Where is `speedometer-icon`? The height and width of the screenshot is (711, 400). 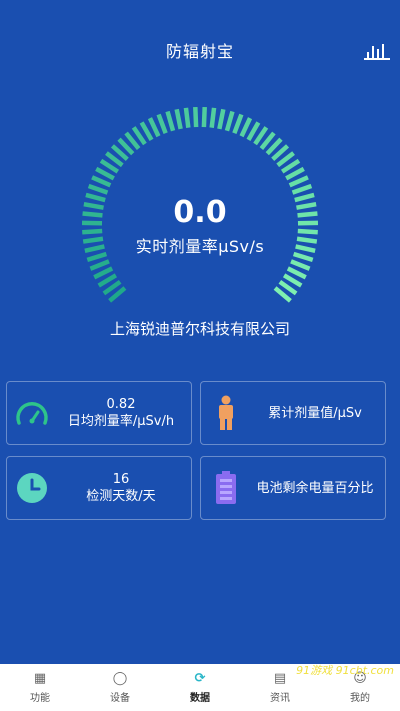 speedometer-icon is located at coordinates (32, 413).